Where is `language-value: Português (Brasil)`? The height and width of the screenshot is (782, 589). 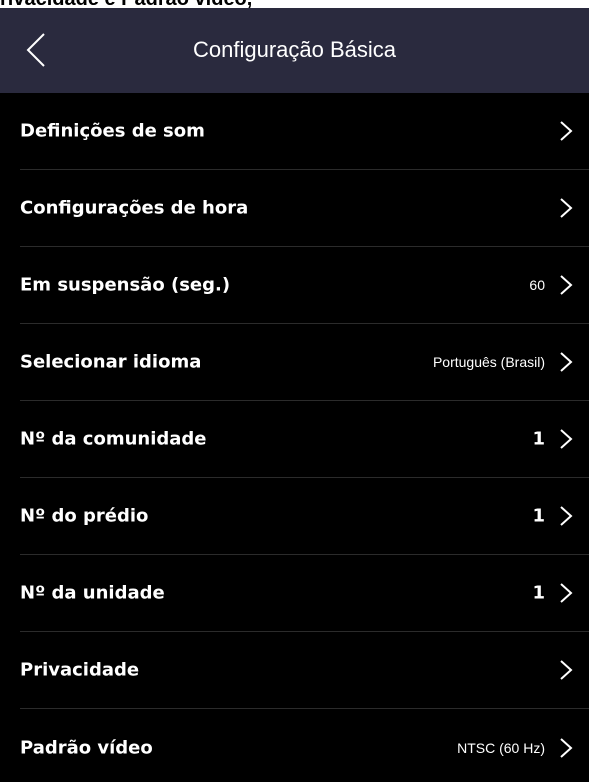
language-value: Português (Brasil) is located at coordinates (488, 362).